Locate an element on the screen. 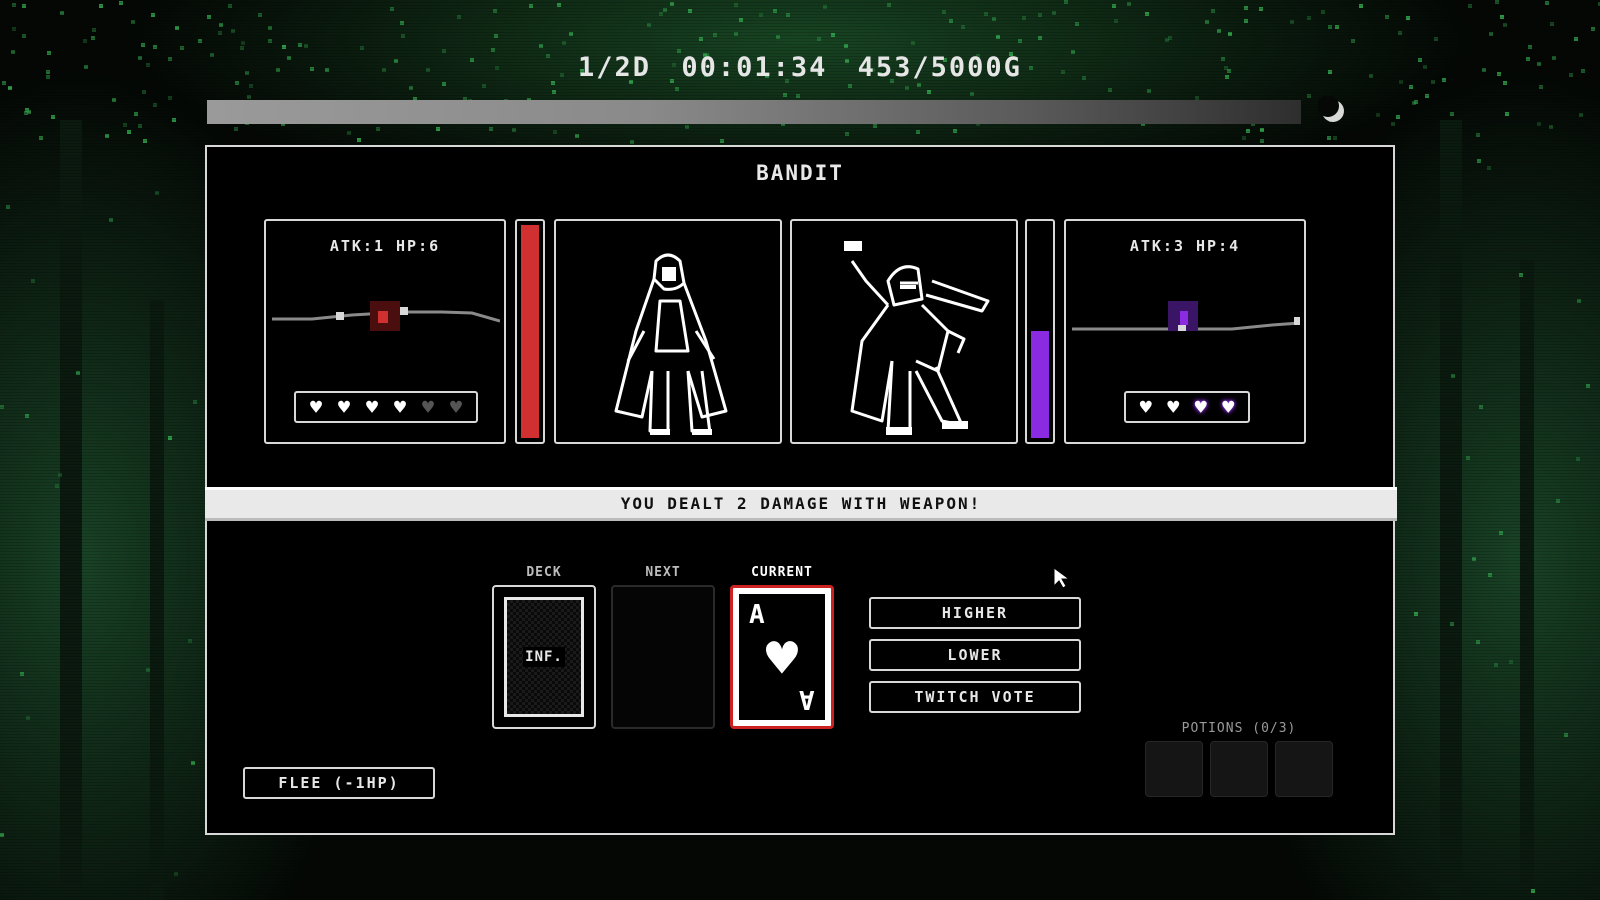 The width and height of the screenshot is (1600, 900). gold-counter: 453/5000G is located at coordinates (939, 67).